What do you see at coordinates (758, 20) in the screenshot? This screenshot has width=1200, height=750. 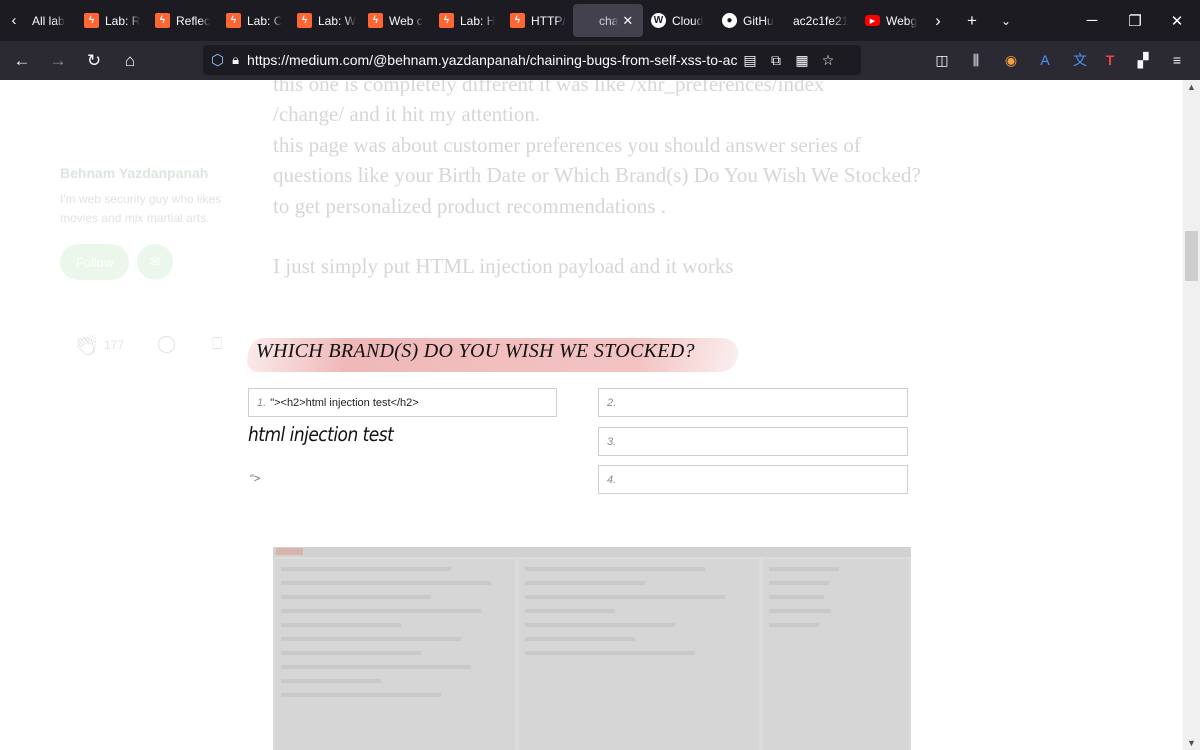 I see `tab-label: GitHu` at bounding box center [758, 20].